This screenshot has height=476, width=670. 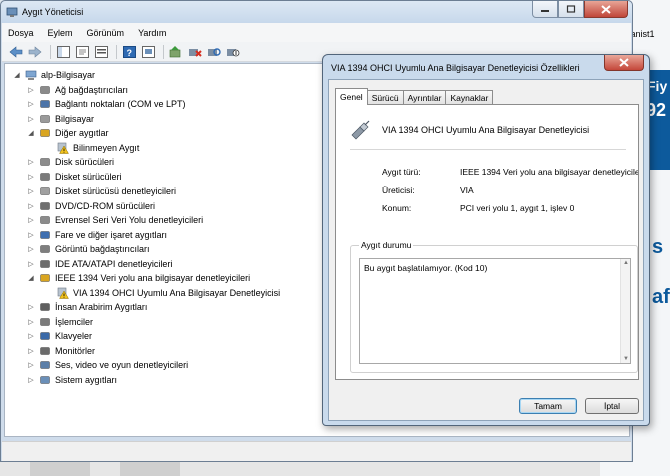 I want to click on tree-item: ▷ Ağ bağdaştırıcıları, so click(x=77, y=90).